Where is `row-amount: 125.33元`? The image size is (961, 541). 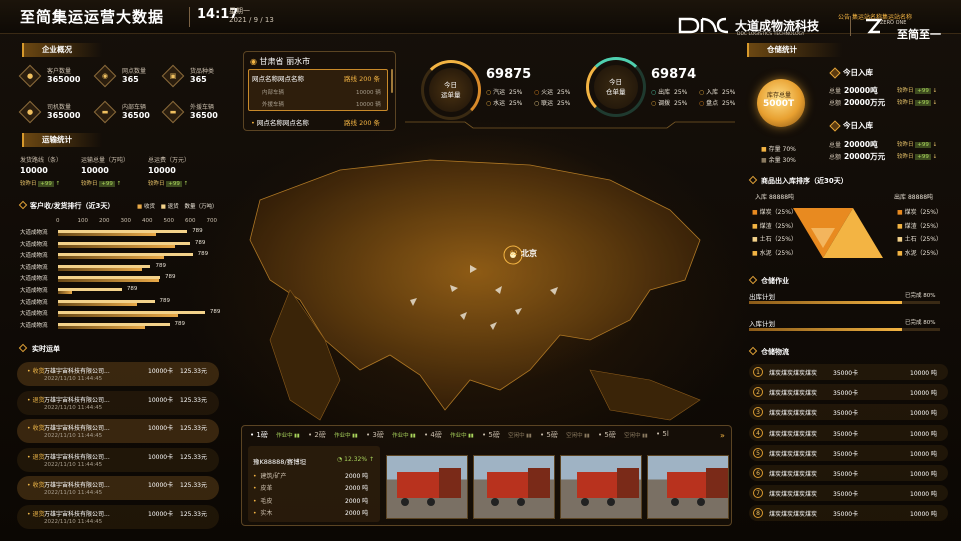
row-amount: 125.33元 is located at coordinates (193, 457).